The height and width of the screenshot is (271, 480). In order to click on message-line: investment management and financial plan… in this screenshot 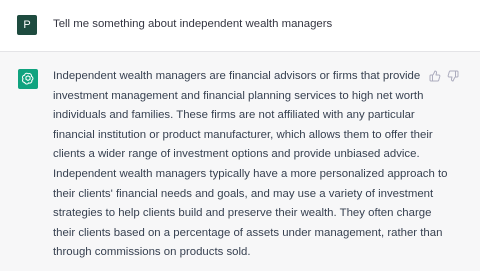, I will do `click(238, 95)`.